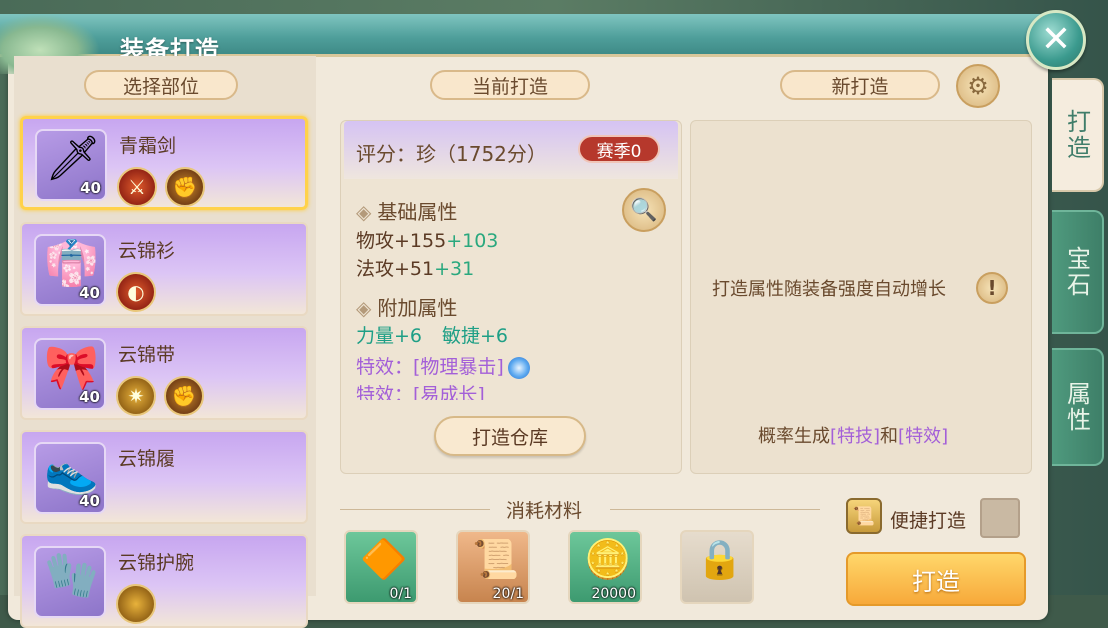  Describe the element at coordinates (73, 158) in the screenshot. I see `sword-glyph: 🗡` at that location.